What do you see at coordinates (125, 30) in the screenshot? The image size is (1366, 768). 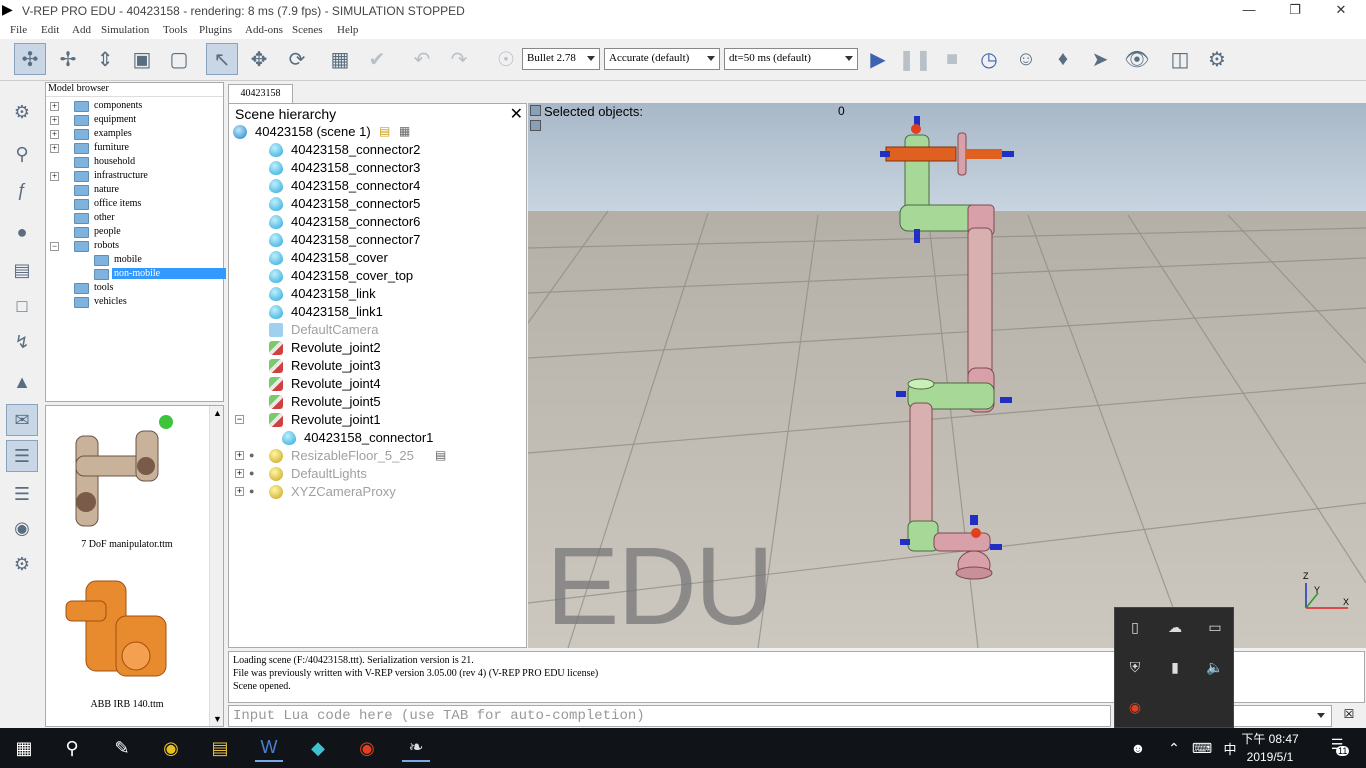 I see `menu-simulation: Simulation` at bounding box center [125, 30].